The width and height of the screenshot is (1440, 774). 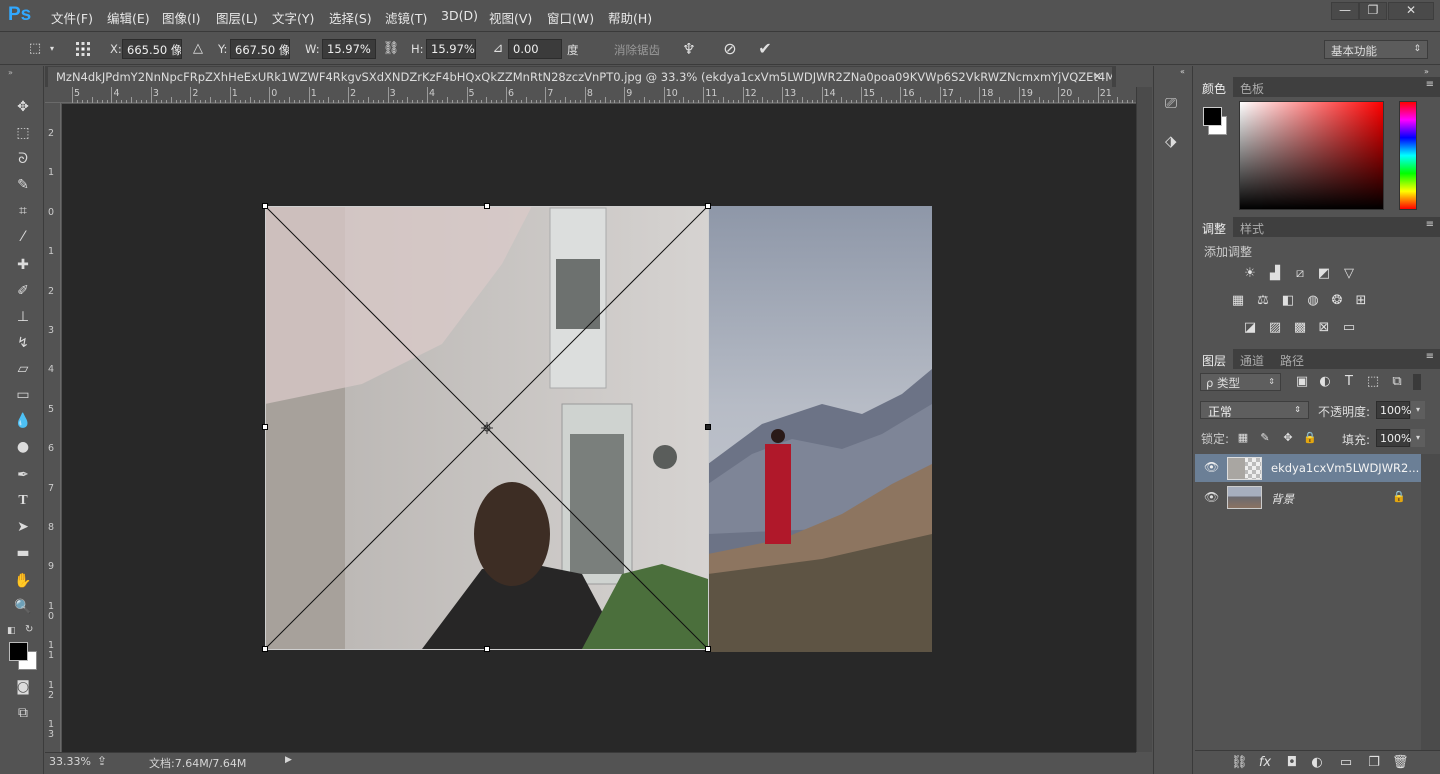 What do you see at coordinates (1324, 328) in the screenshot?
I see `selective-color-icon: ⊠` at bounding box center [1324, 328].